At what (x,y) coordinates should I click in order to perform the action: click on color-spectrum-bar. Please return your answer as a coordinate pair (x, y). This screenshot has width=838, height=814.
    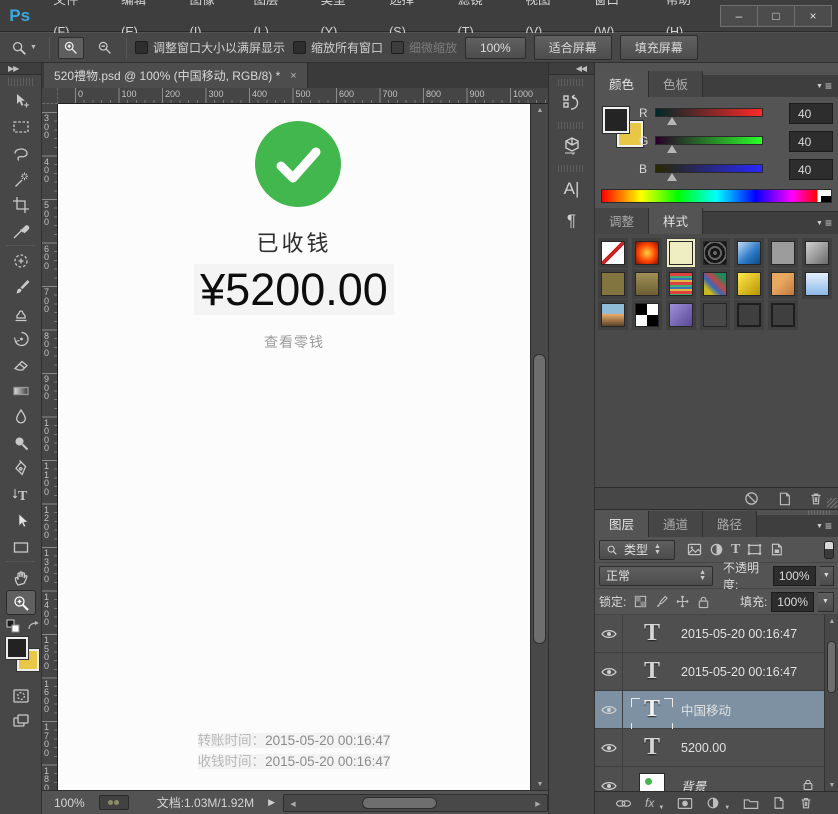
    Looking at the image, I should click on (716, 196).